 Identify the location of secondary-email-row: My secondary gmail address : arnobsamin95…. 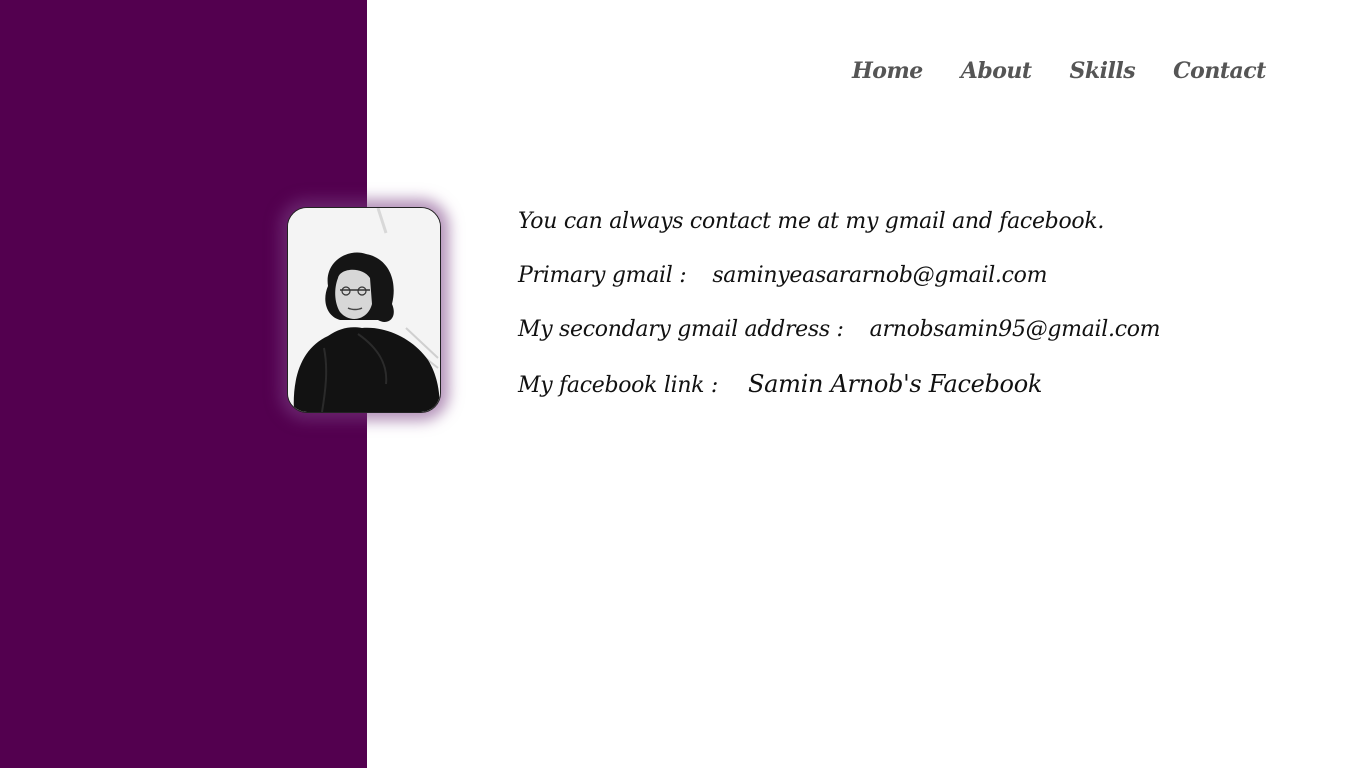
(839, 340).